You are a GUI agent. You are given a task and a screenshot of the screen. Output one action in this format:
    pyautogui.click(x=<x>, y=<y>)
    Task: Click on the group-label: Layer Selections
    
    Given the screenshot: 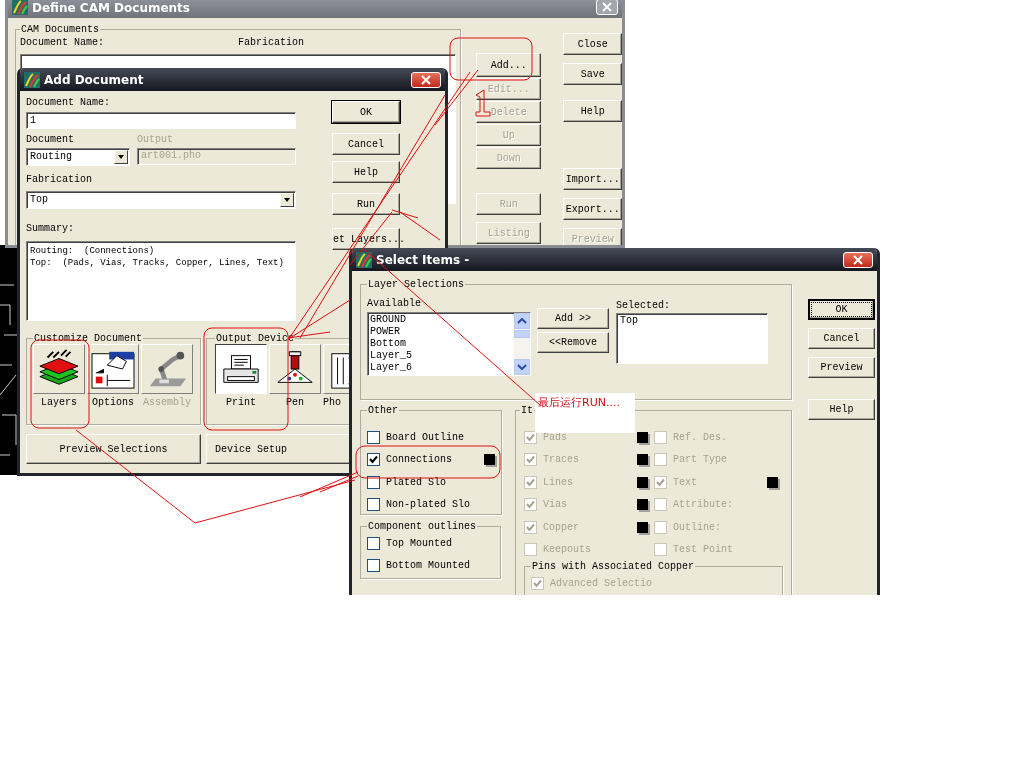 What is the action you would take?
    pyautogui.click(x=416, y=284)
    